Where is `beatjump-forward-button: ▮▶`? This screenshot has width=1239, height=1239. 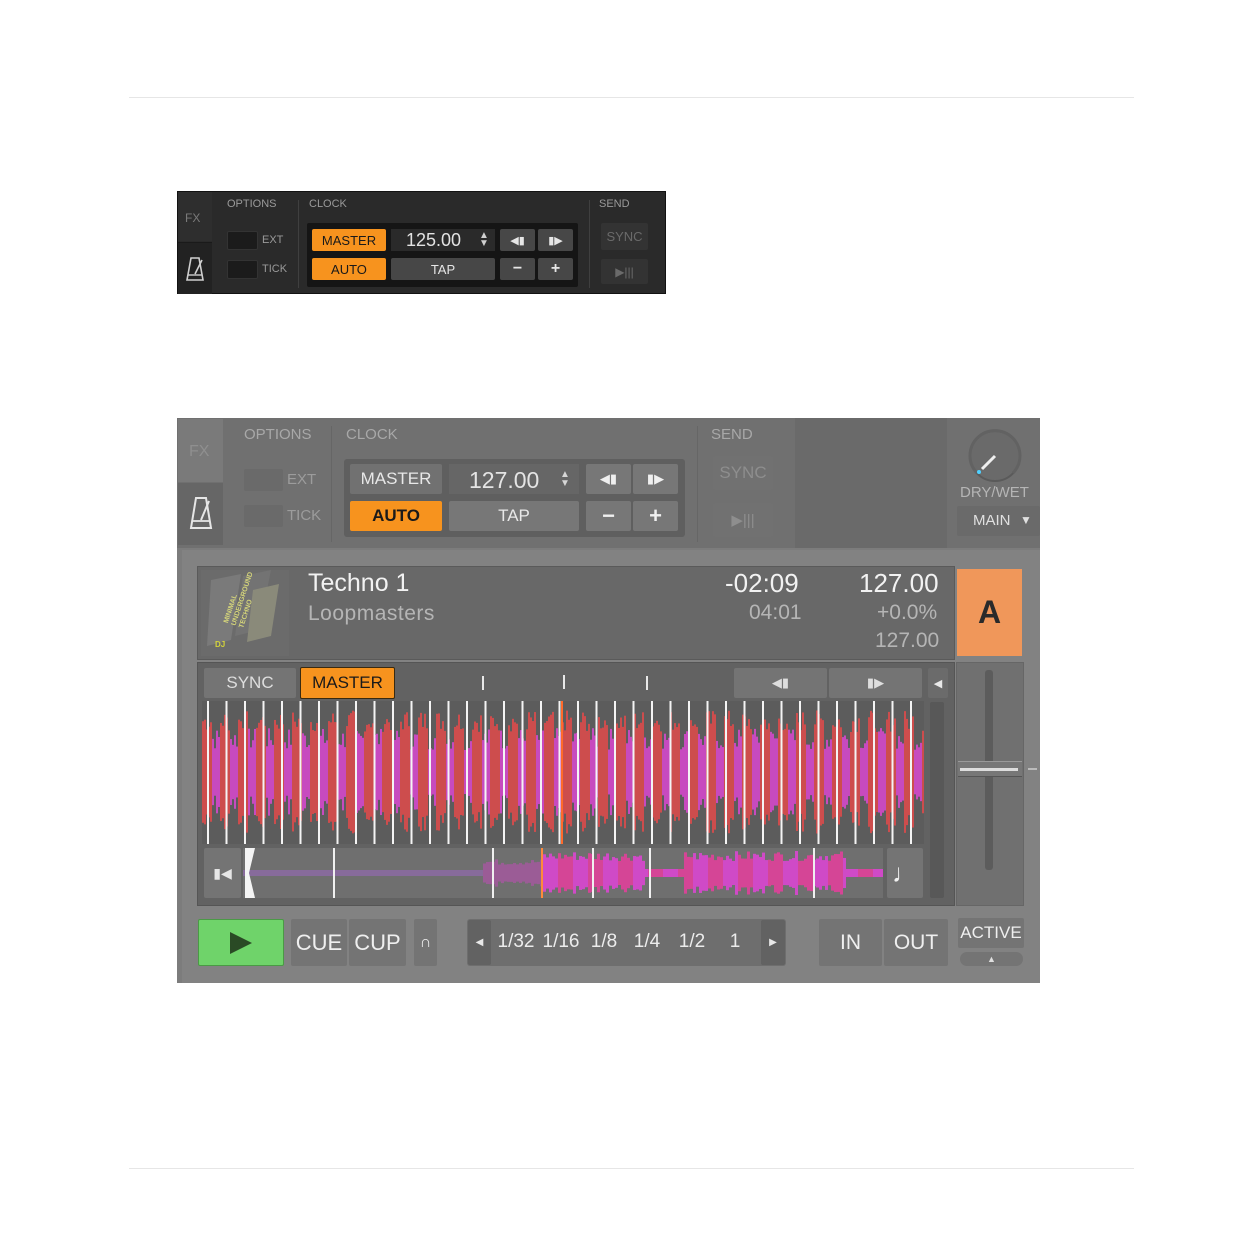
beatjump-forward-button: ▮▶ is located at coordinates (875, 683).